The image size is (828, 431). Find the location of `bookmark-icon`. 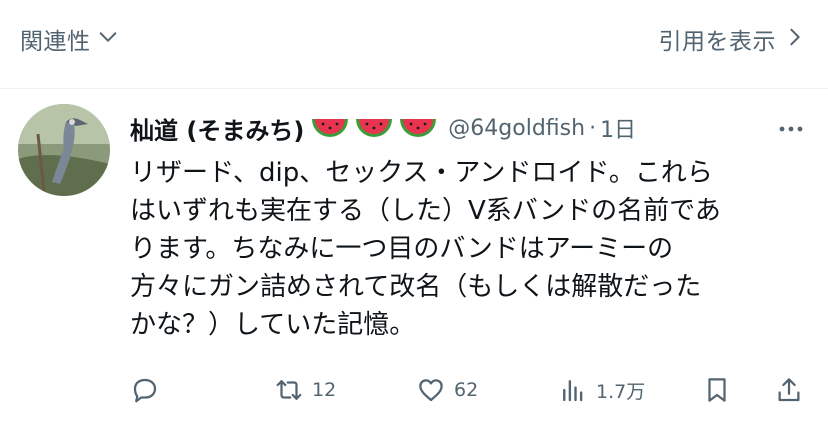

bookmark-icon is located at coordinates (717, 390).